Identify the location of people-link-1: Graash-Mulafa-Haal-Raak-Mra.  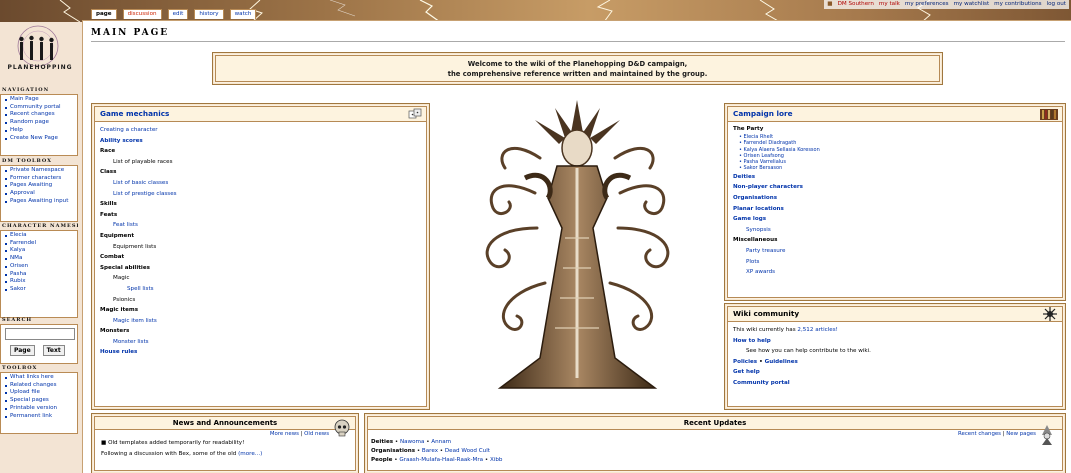
(441, 460).